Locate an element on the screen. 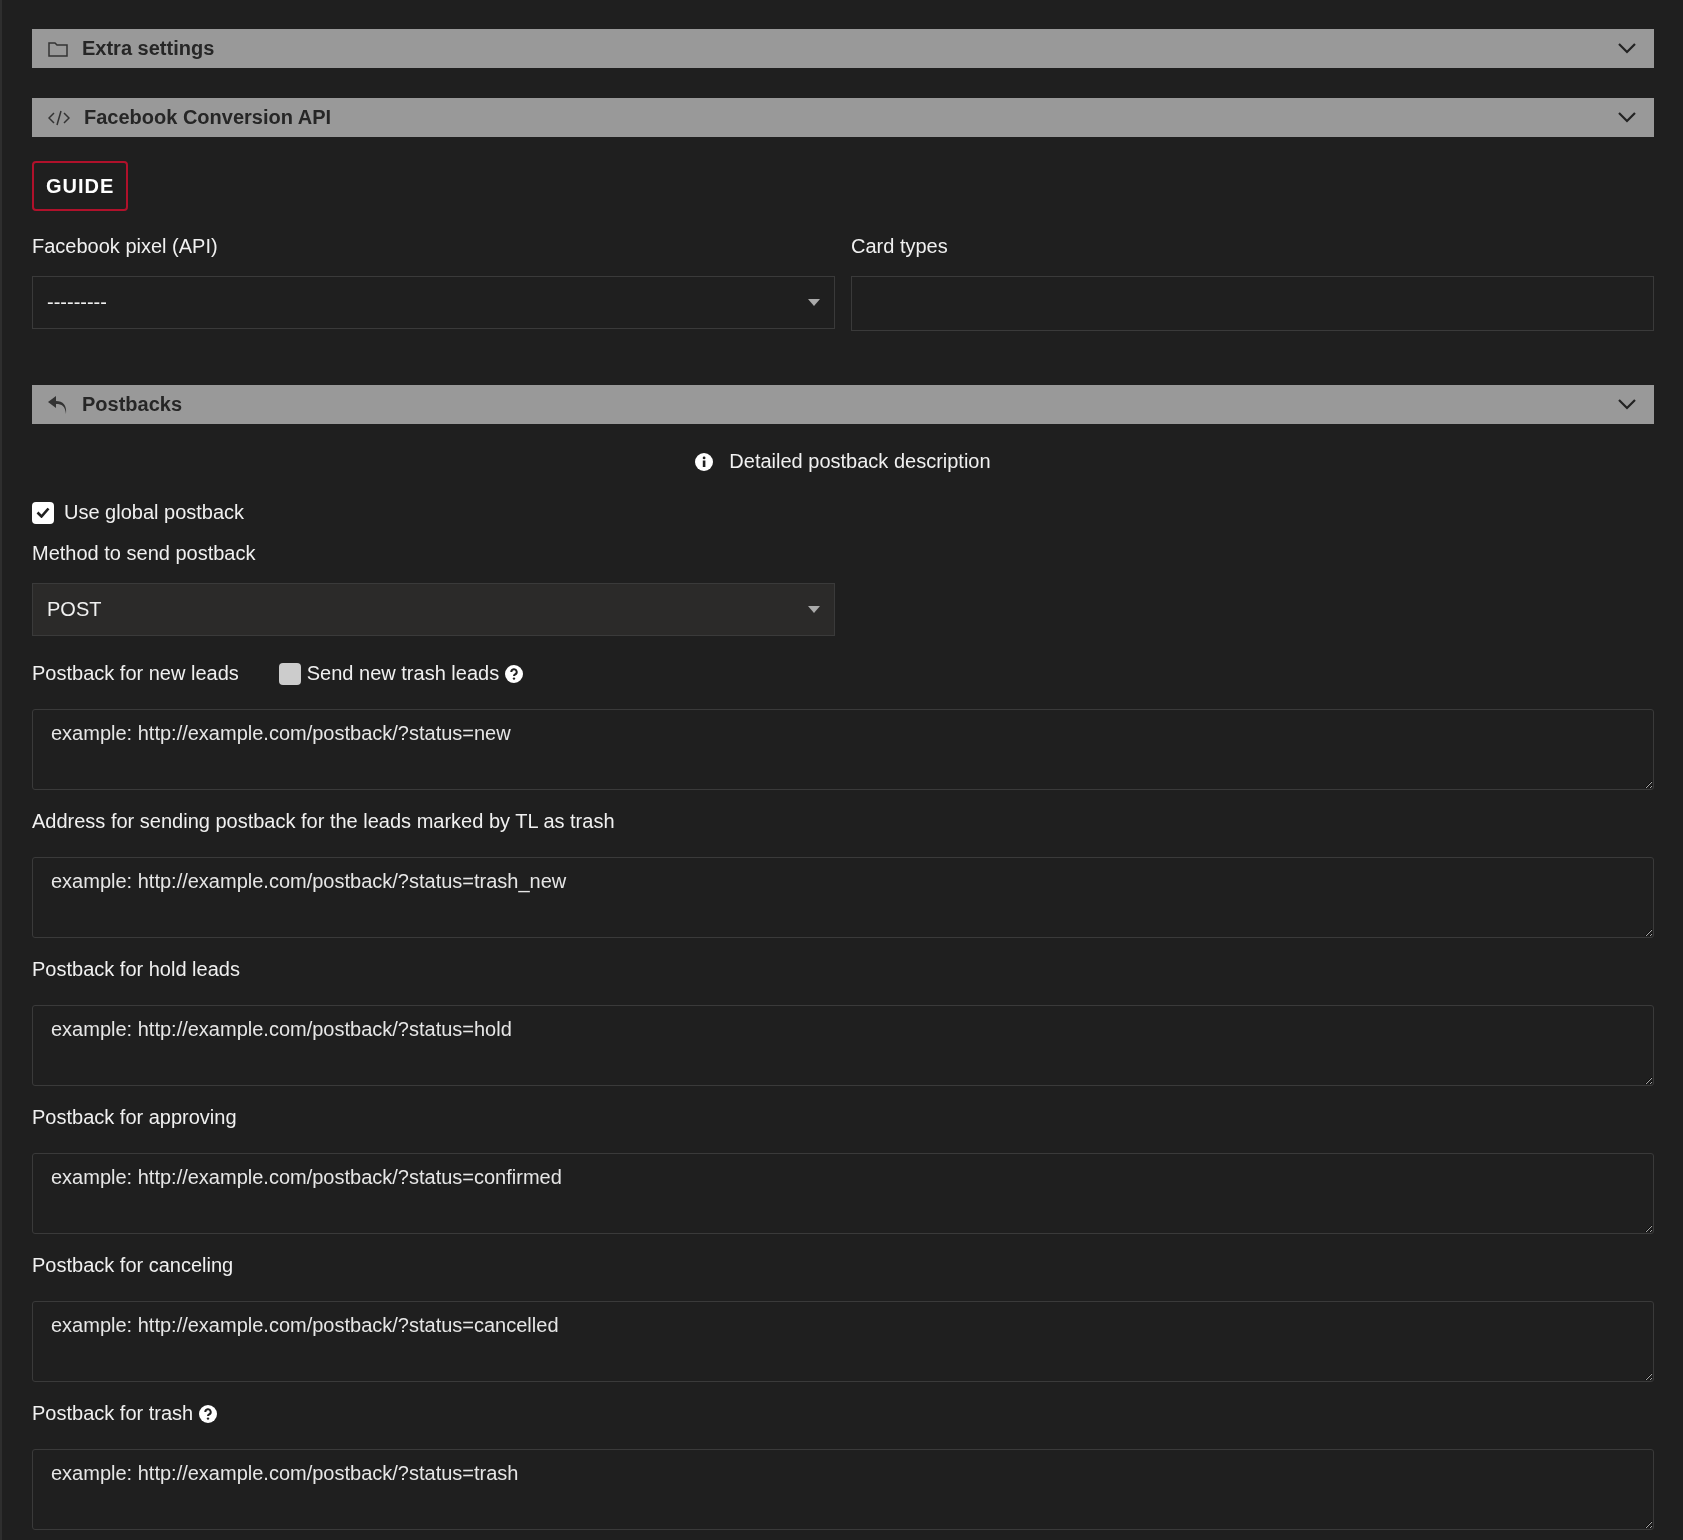 This screenshot has width=1683, height=1540. input-field is located at coordinates (1252, 303).